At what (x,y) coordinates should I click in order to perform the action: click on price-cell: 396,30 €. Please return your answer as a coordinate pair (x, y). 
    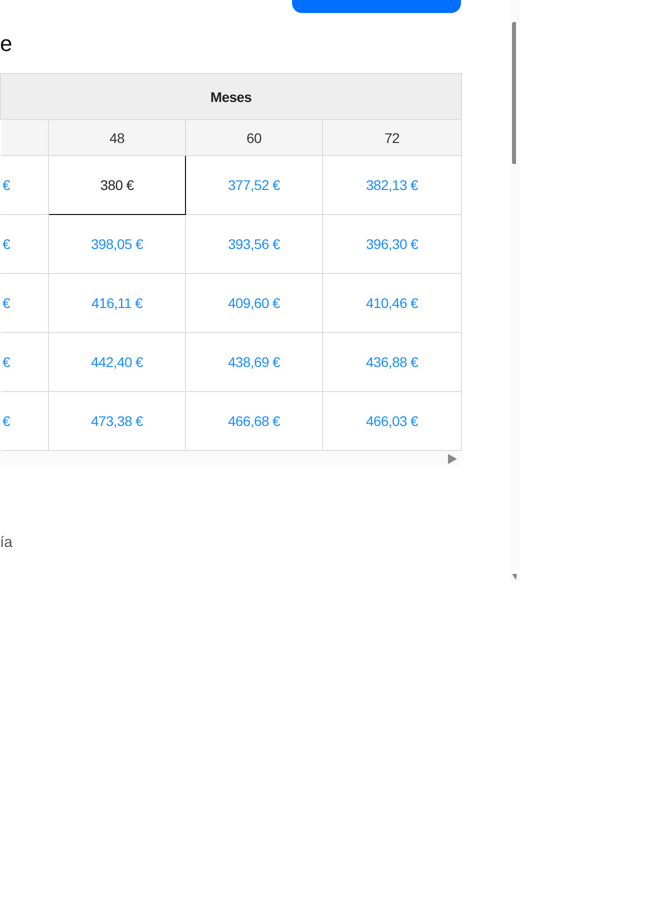
    Looking at the image, I should click on (392, 244).